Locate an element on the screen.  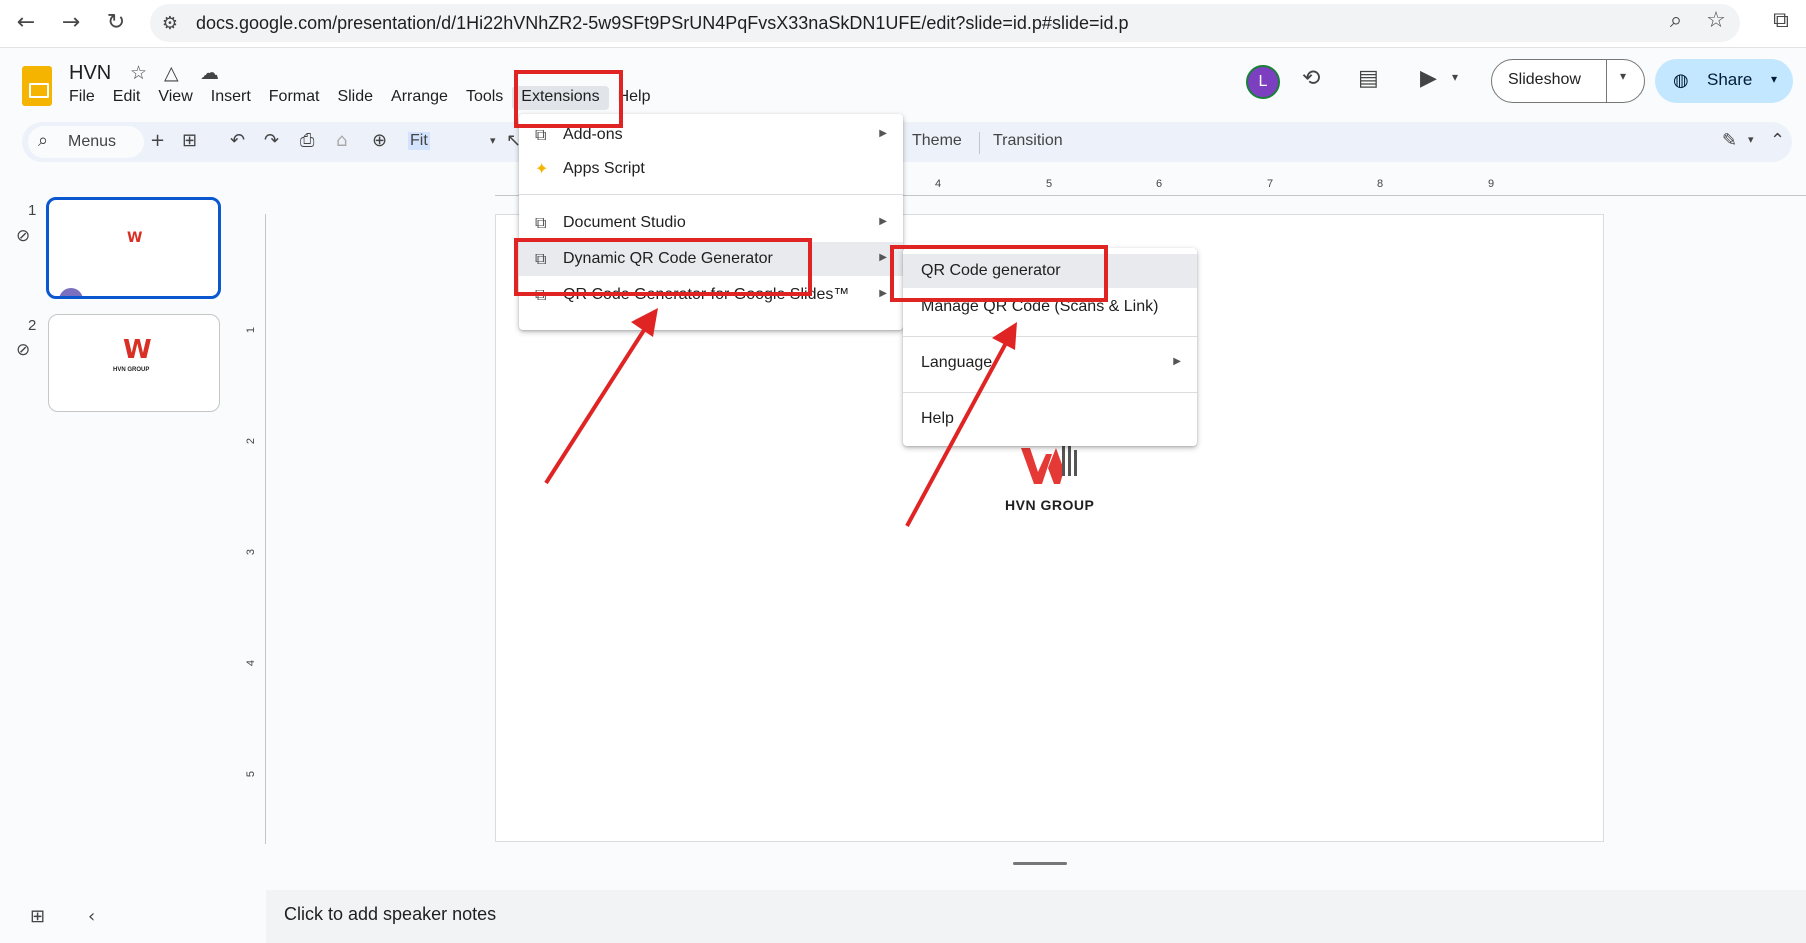
ruler-tick-label: 6 is located at coordinates (1159, 184).